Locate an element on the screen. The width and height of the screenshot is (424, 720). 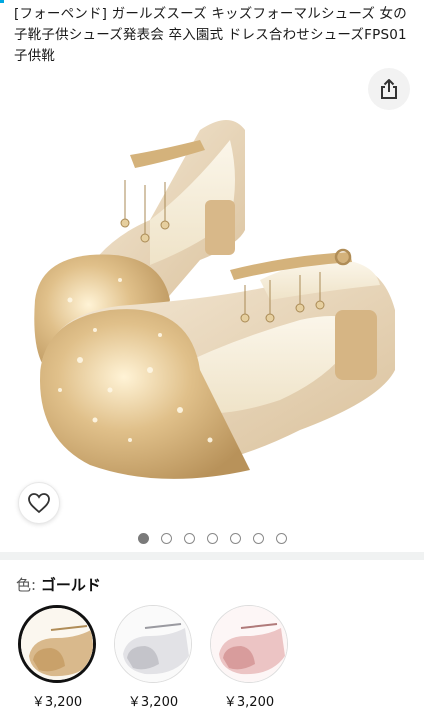
swatch-gold: ￥3,200 is located at coordinates (57, 657).